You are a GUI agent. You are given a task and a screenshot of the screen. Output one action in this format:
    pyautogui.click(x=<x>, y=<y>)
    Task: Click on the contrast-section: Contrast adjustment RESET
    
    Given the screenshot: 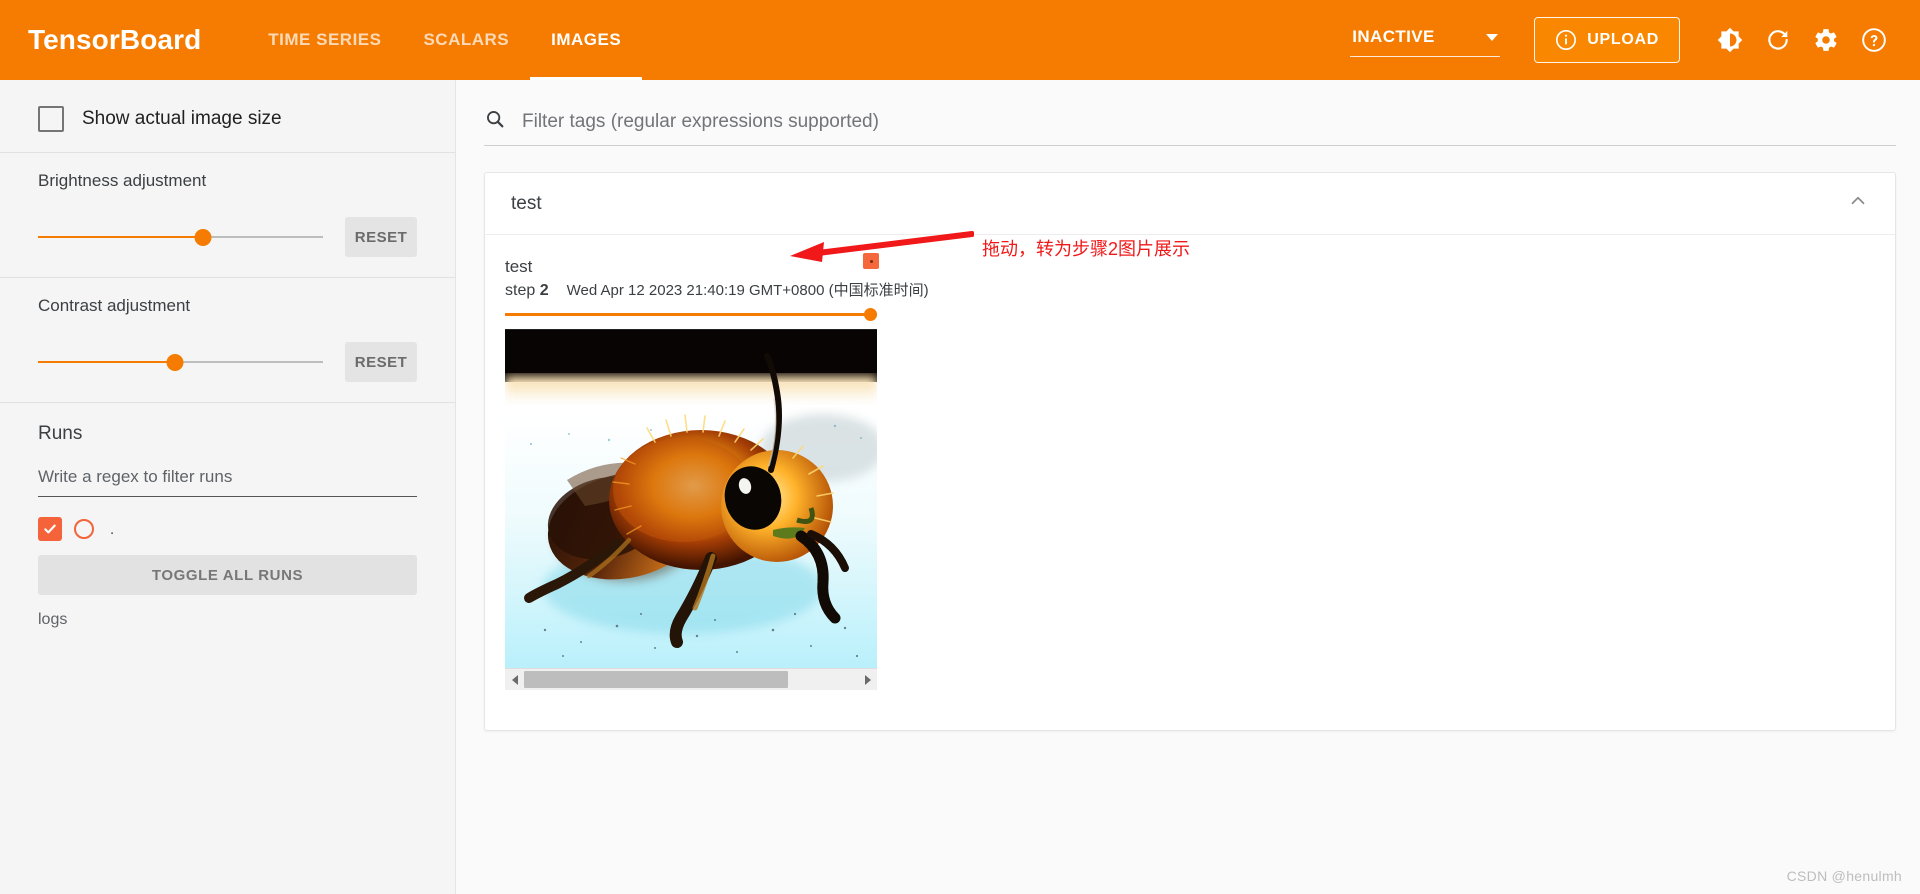 What is the action you would take?
    pyautogui.click(x=227, y=340)
    